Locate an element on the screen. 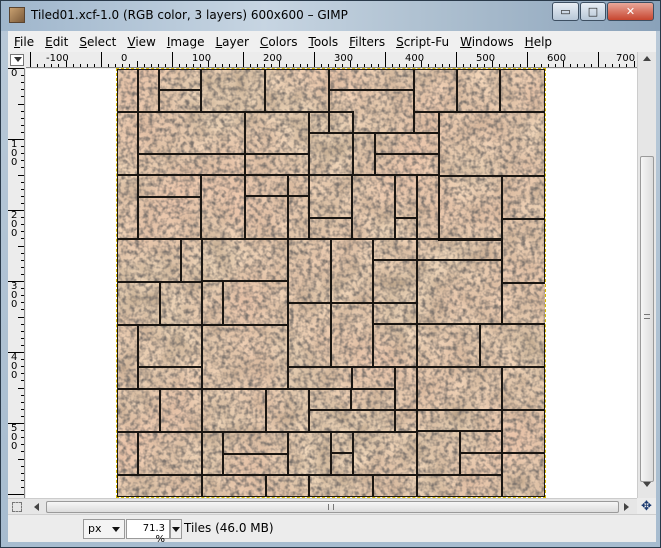 This screenshot has height=548, width=661. scroll-right-icon is located at coordinates (626, 507).